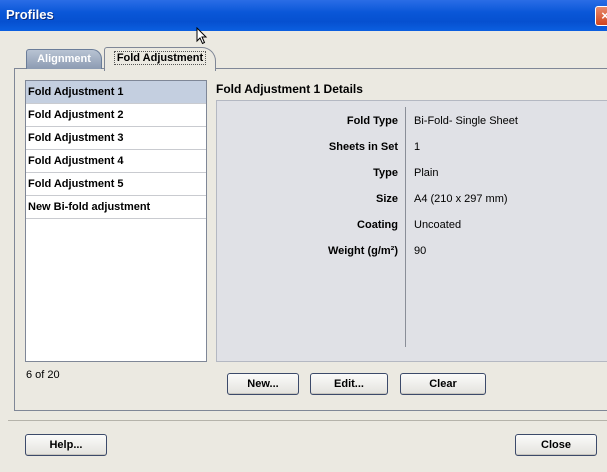 This screenshot has height=472, width=607. Describe the element at coordinates (601, 16) in the screenshot. I see `close-icon: ×` at that location.